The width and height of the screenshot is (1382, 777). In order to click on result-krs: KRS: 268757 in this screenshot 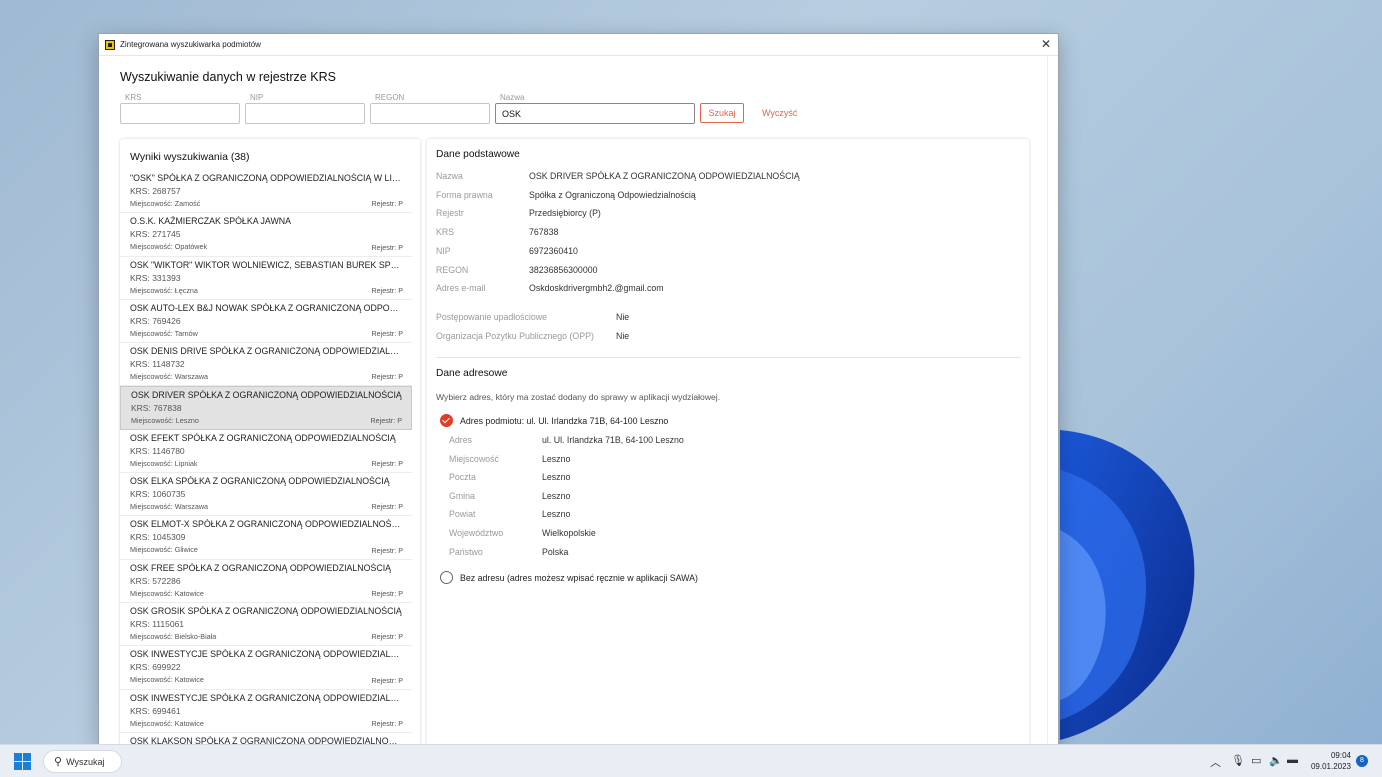, I will do `click(155, 191)`.